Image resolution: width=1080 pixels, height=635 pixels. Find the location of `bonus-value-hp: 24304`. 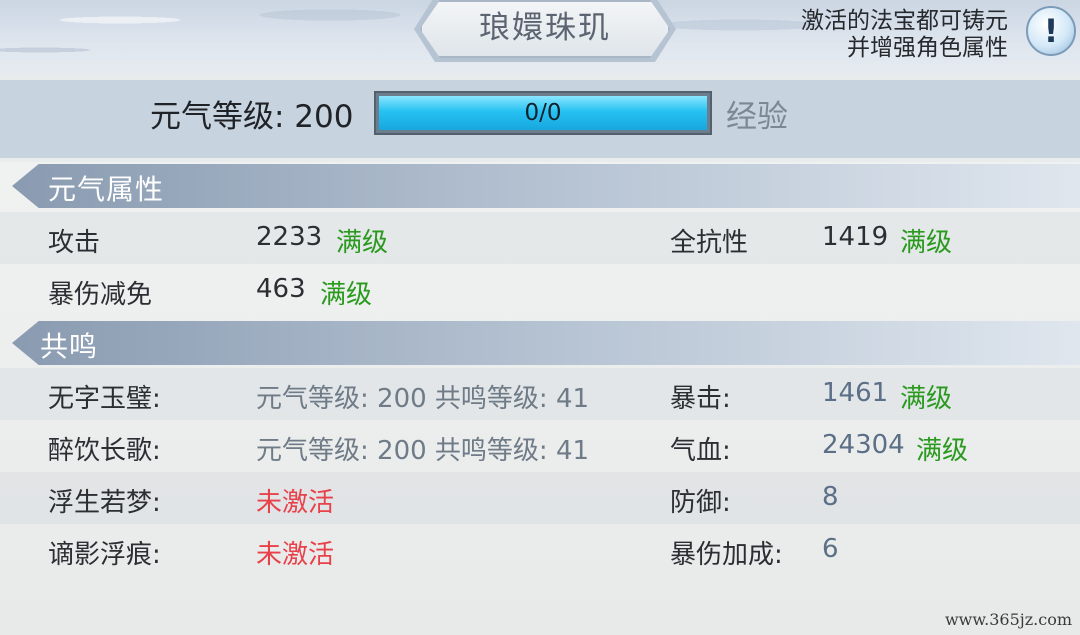

bonus-value-hp: 24304 is located at coordinates (863, 445).